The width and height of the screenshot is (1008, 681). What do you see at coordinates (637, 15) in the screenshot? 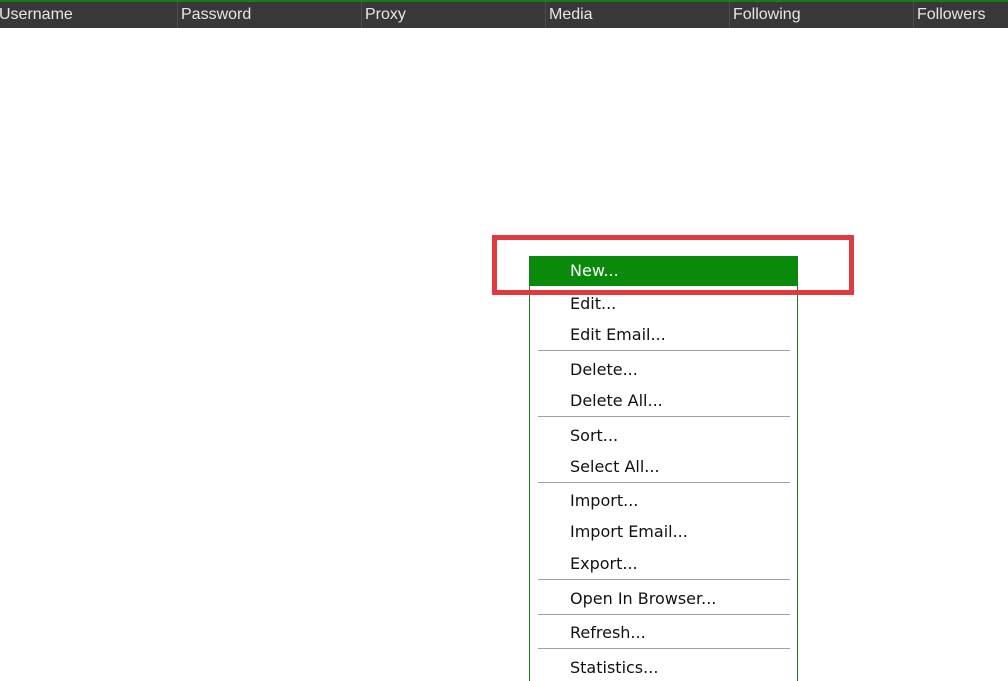
I see `column-header-media: Media` at bounding box center [637, 15].